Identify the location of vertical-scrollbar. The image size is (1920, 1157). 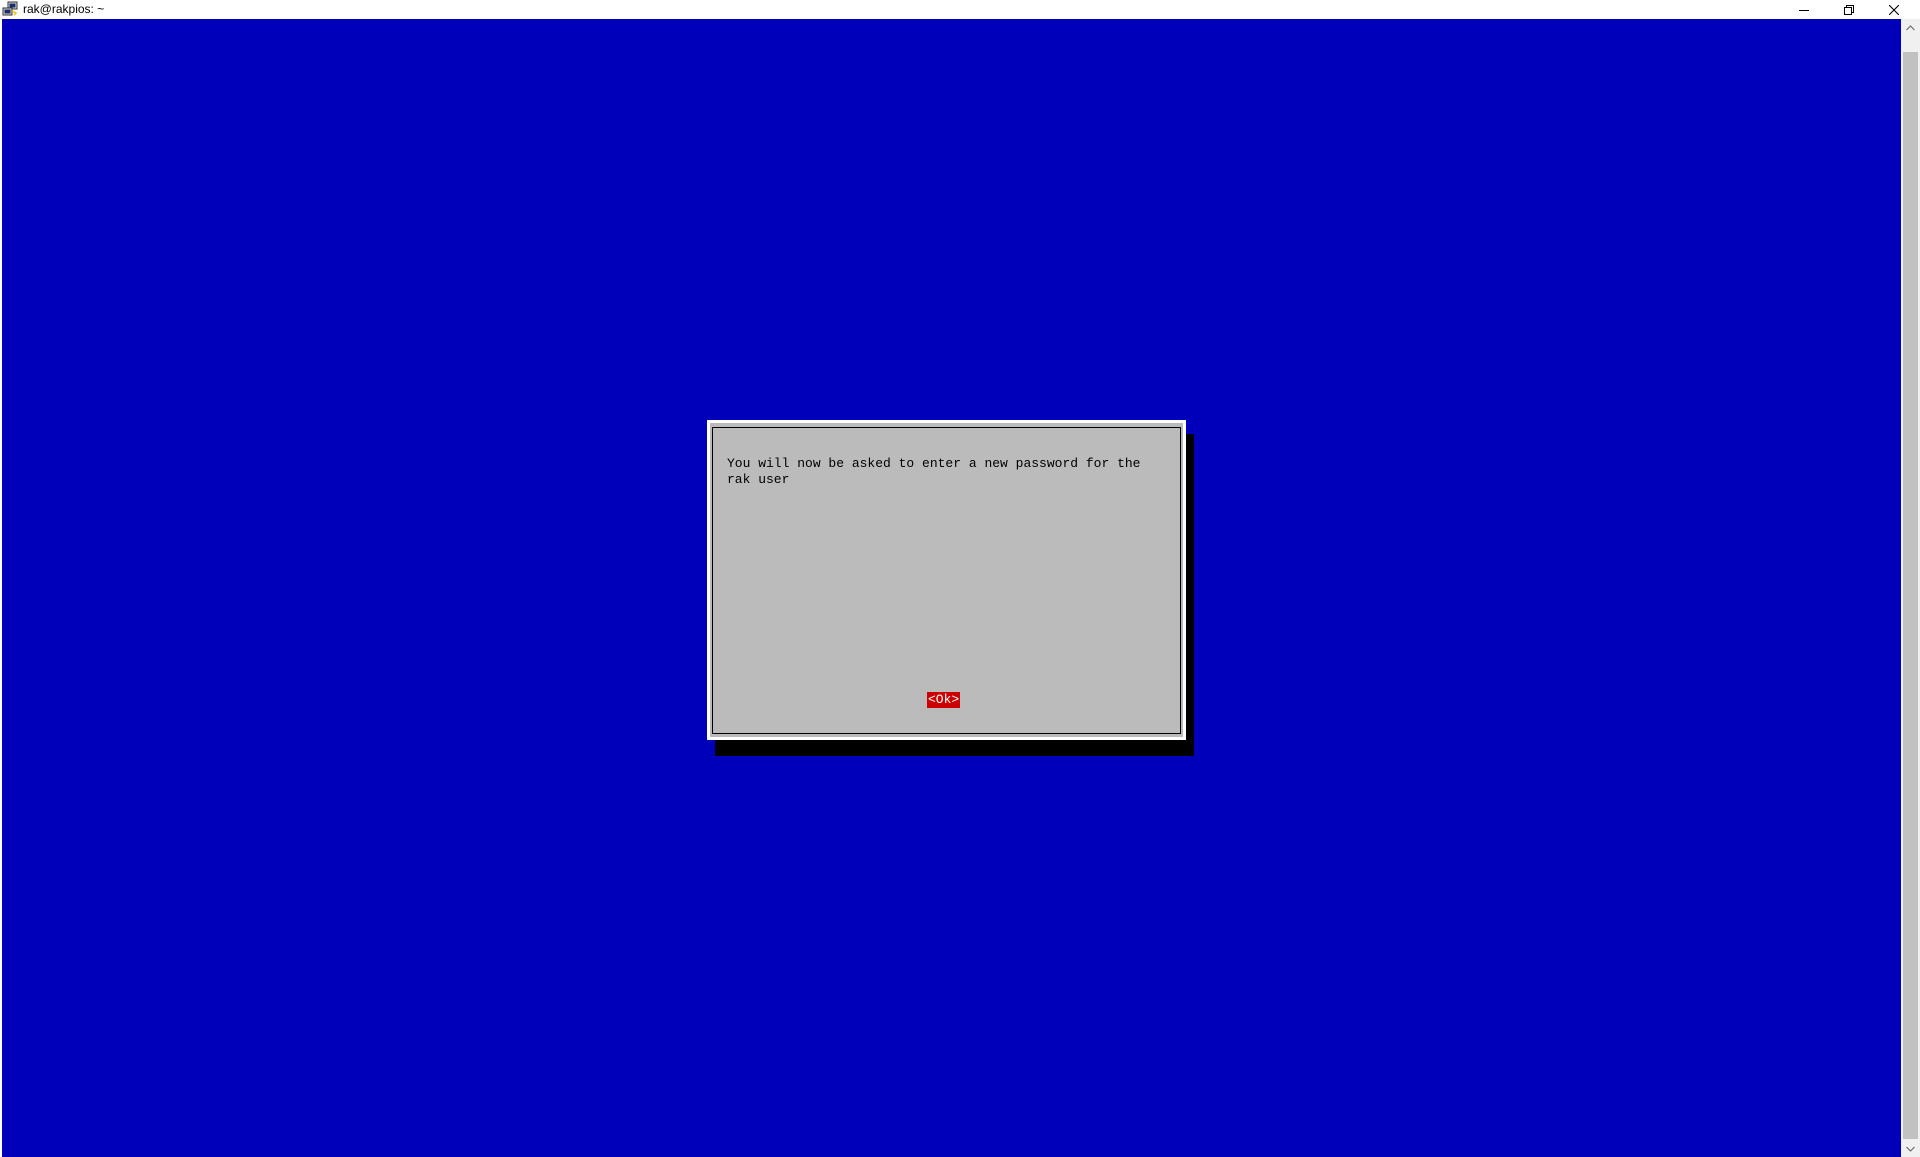
(1910, 588).